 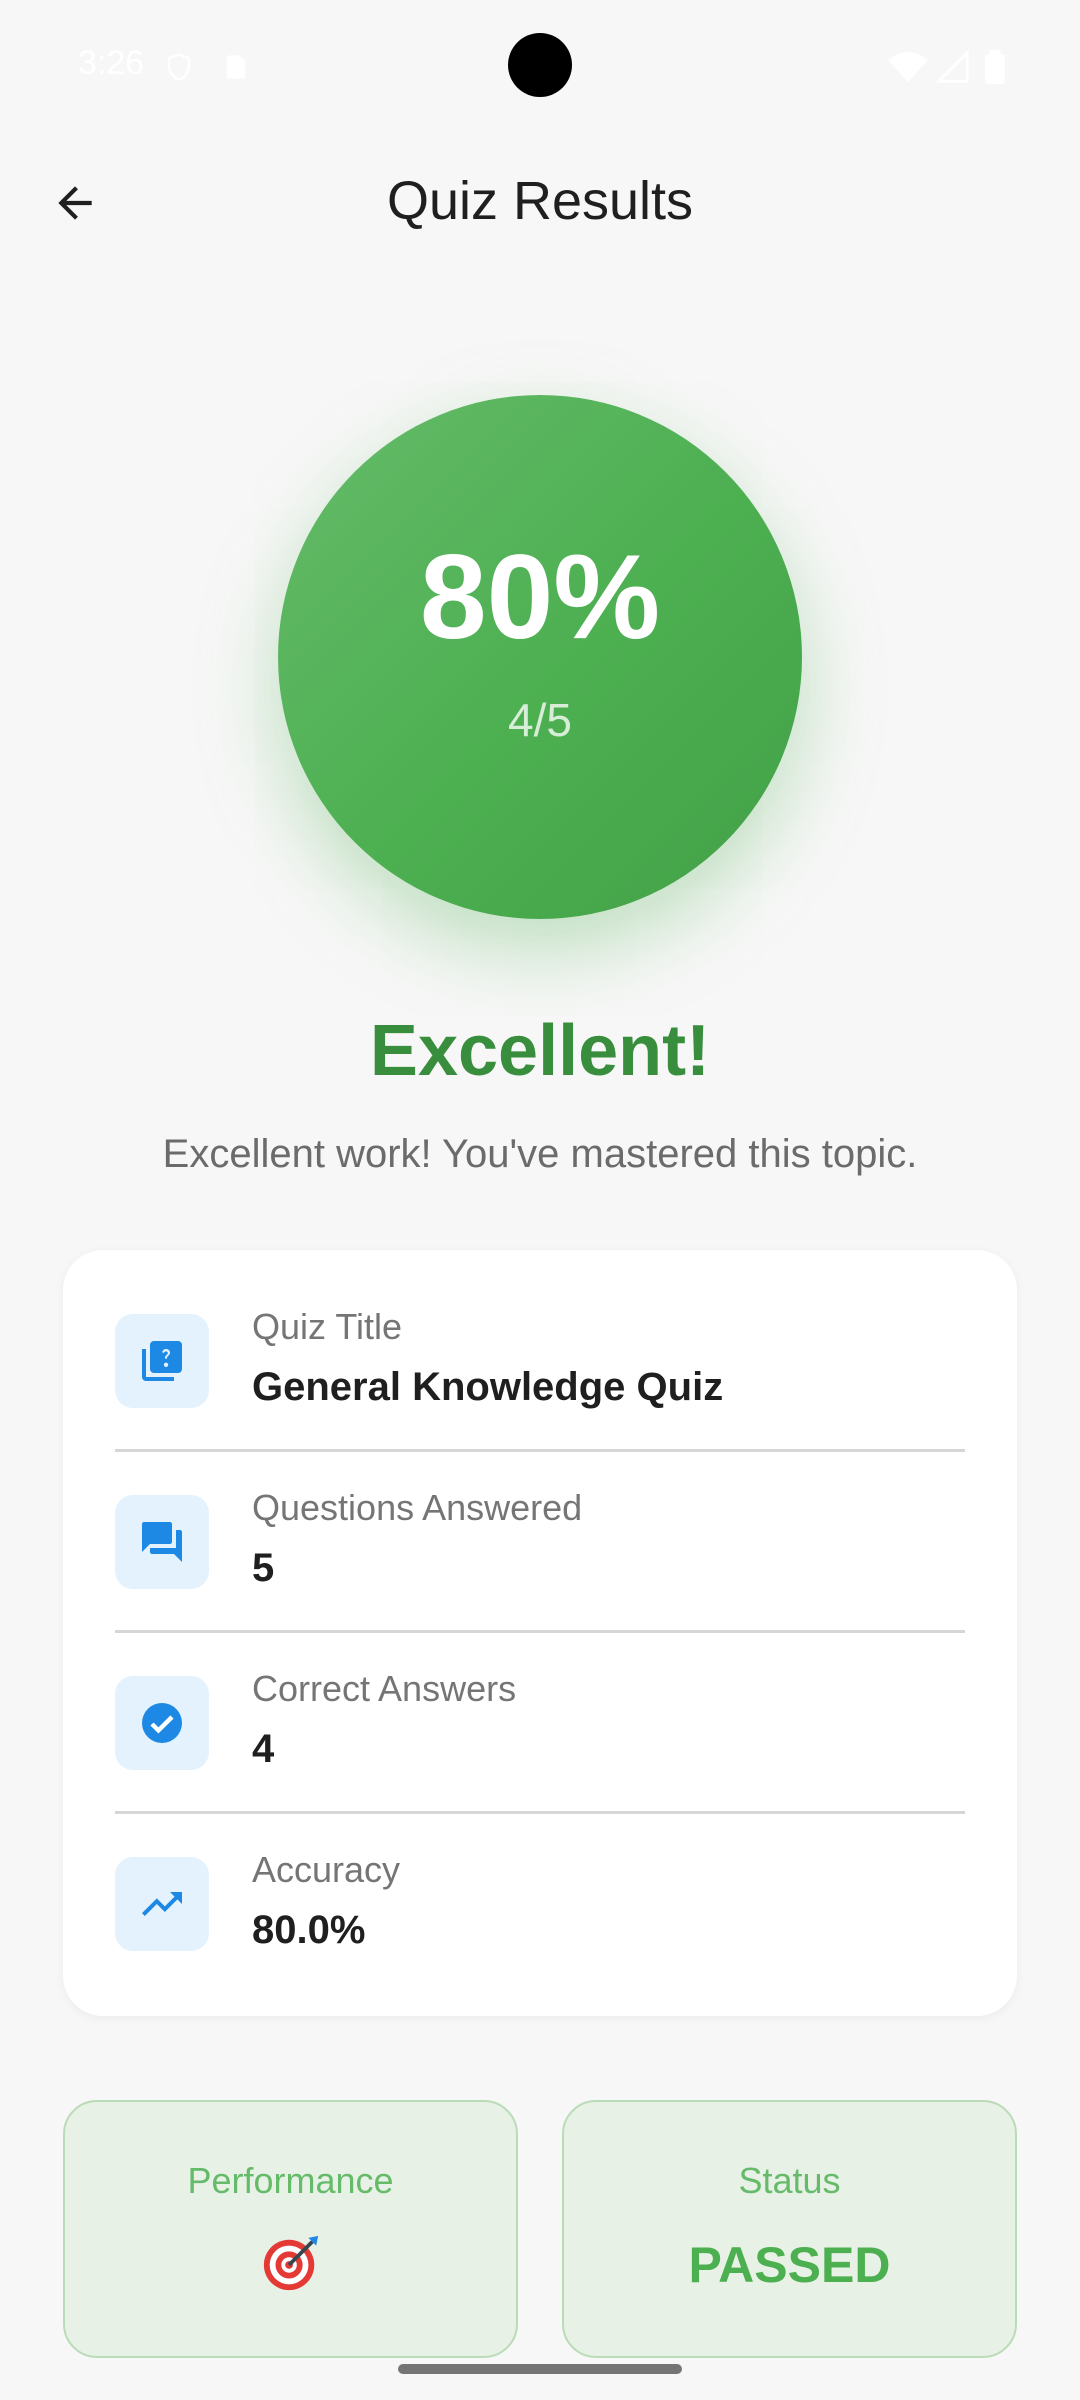 What do you see at coordinates (789, 2180) in the screenshot?
I see `status-label: Status` at bounding box center [789, 2180].